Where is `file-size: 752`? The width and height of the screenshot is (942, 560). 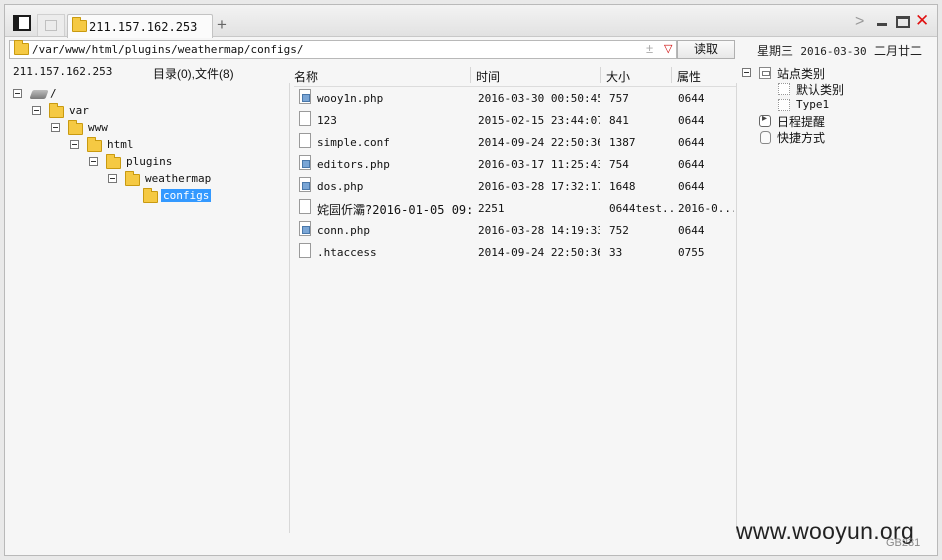 file-size: 752 is located at coordinates (619, 230).